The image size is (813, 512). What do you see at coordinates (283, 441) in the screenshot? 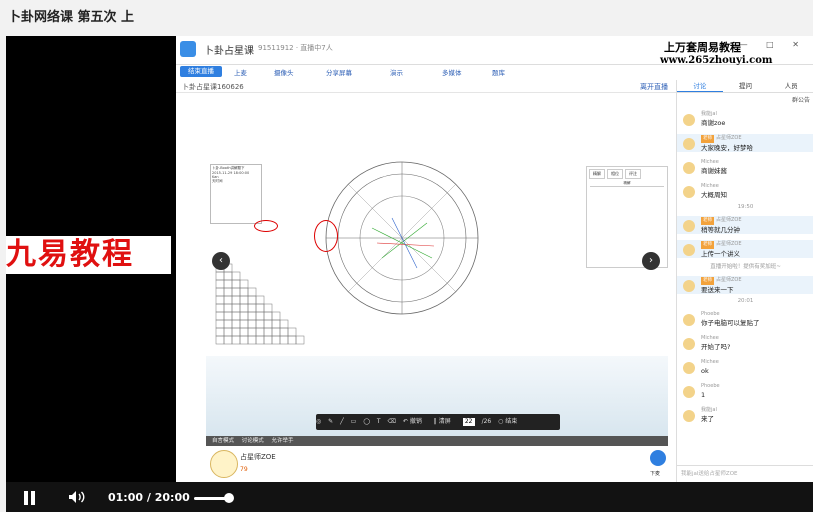
I see `mode-raise-hand: 允许举手` at bounding box center [283, 441].